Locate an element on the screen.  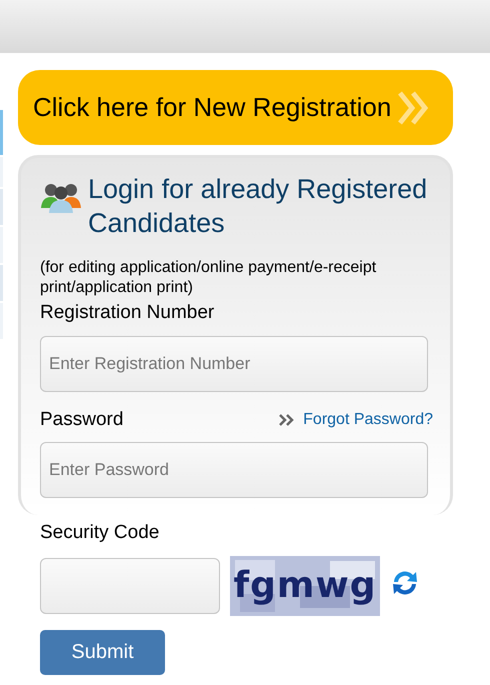
field-label: Password is located at coordinates (82, 420).